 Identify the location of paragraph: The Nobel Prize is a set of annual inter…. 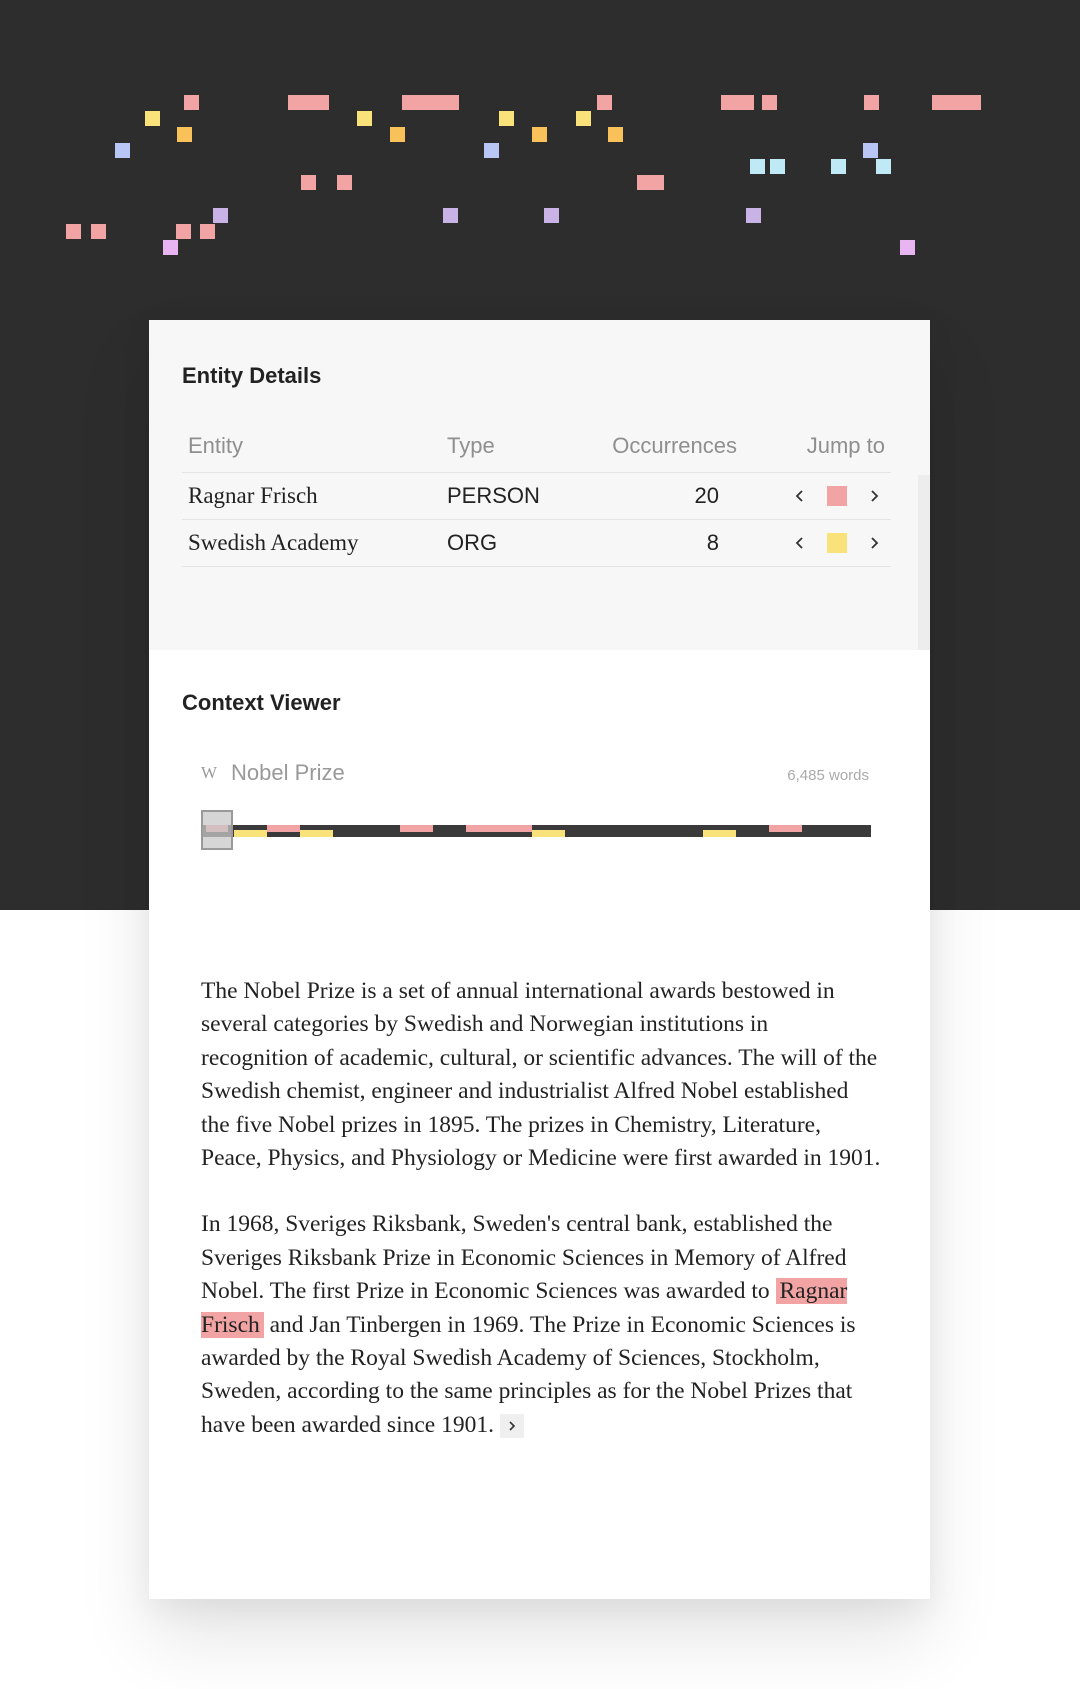
(541, 1075).